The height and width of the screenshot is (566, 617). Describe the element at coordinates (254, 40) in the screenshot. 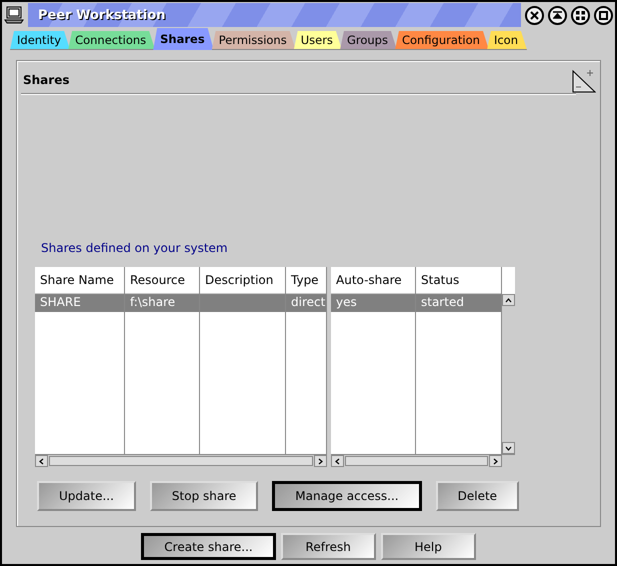

I see `tab: Permissions` at that location.